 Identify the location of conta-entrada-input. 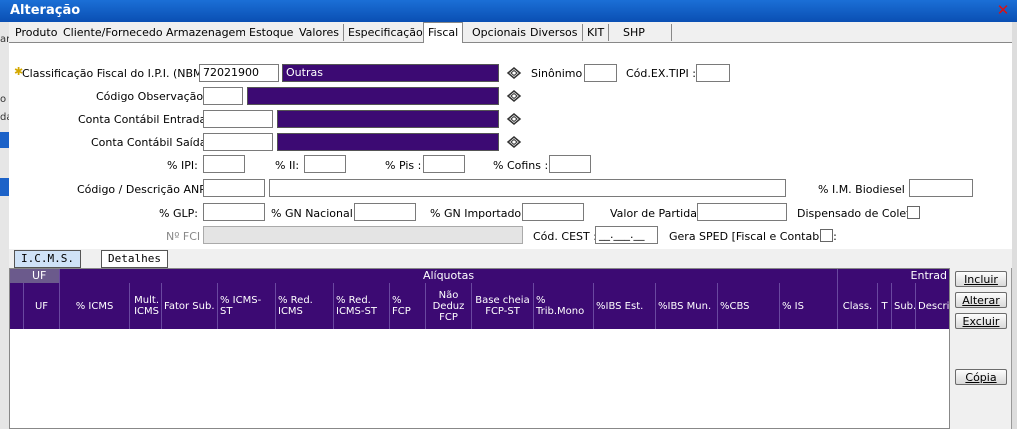
(238, 119).